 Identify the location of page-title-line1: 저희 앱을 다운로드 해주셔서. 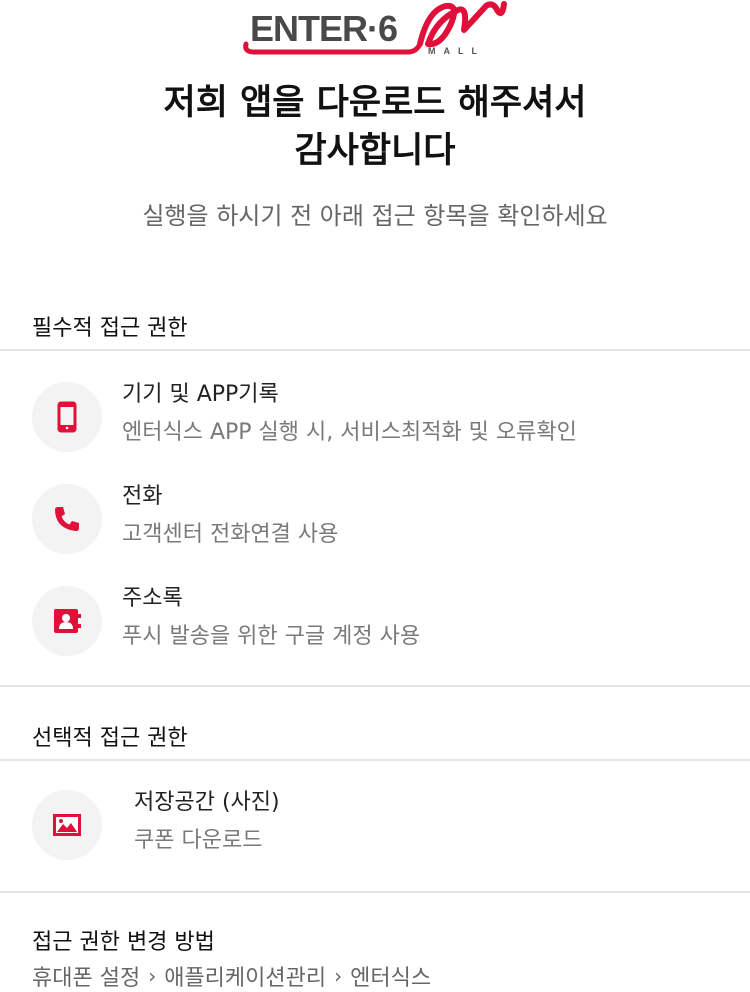
(375, 103).